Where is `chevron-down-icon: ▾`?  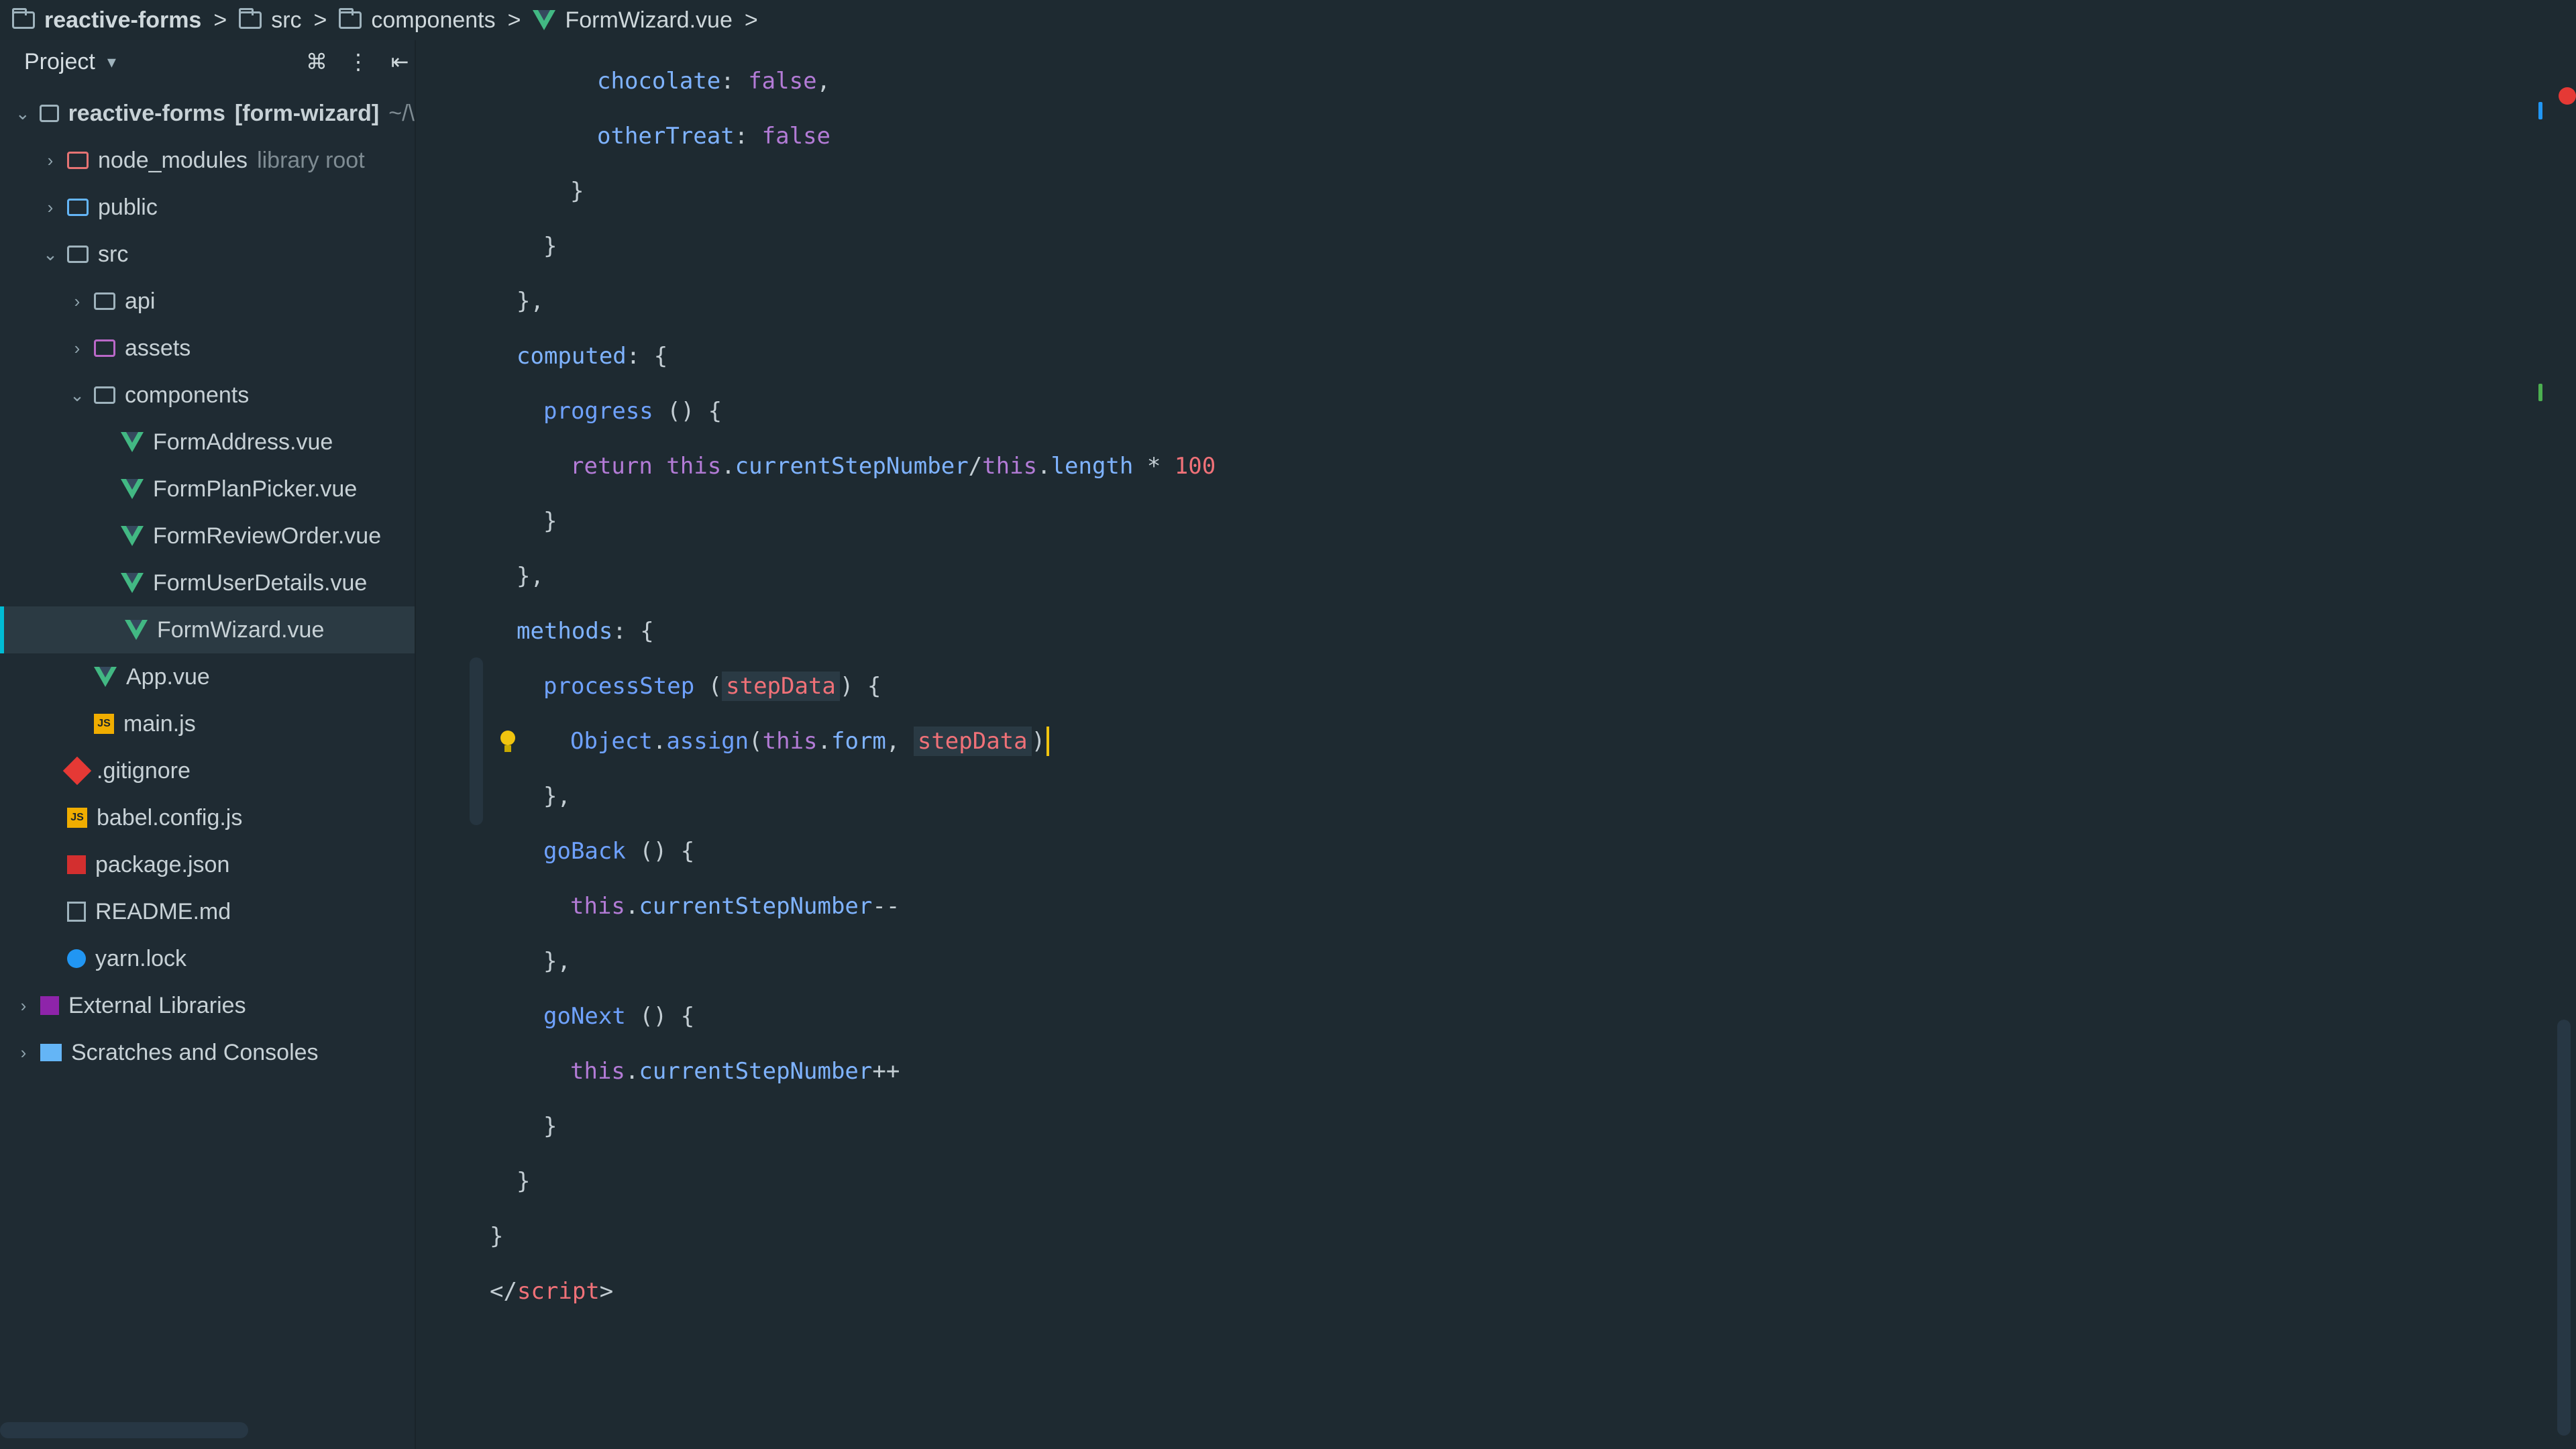
chevron-down-icon: ▾ is located at coordinates (111, 62).